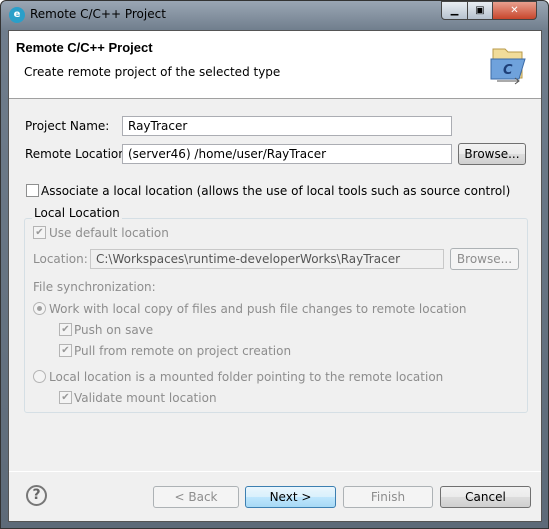 This screenshot has height=529, width=549. I want to click on pull-on-create-label: Pull from remote on project creation, so click(183, 351).